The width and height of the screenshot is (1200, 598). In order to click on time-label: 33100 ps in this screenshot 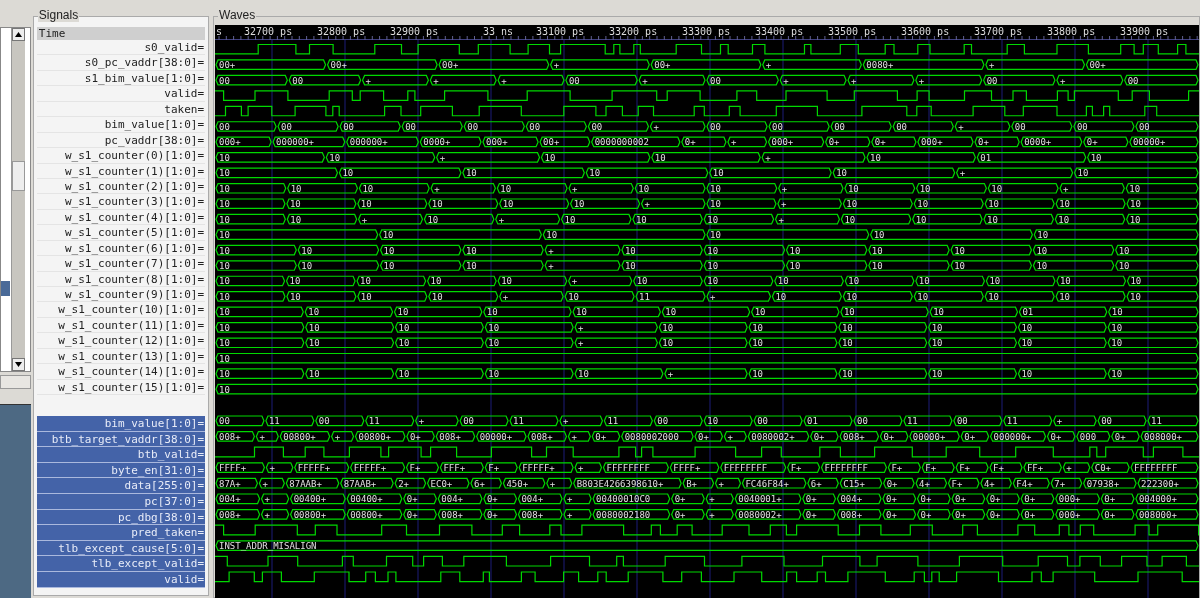, I will do `click(560, 31)`.